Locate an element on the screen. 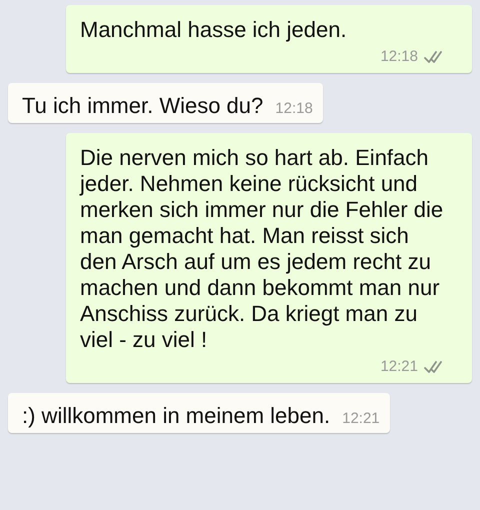  message-text: :) willkommen in meinem leben. is located at coordinates (176, 416).